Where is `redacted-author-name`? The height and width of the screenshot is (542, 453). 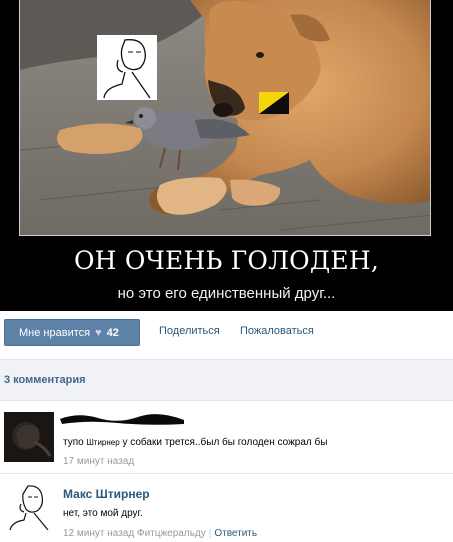 redacted-author-name is located at coordinates (122, 421).